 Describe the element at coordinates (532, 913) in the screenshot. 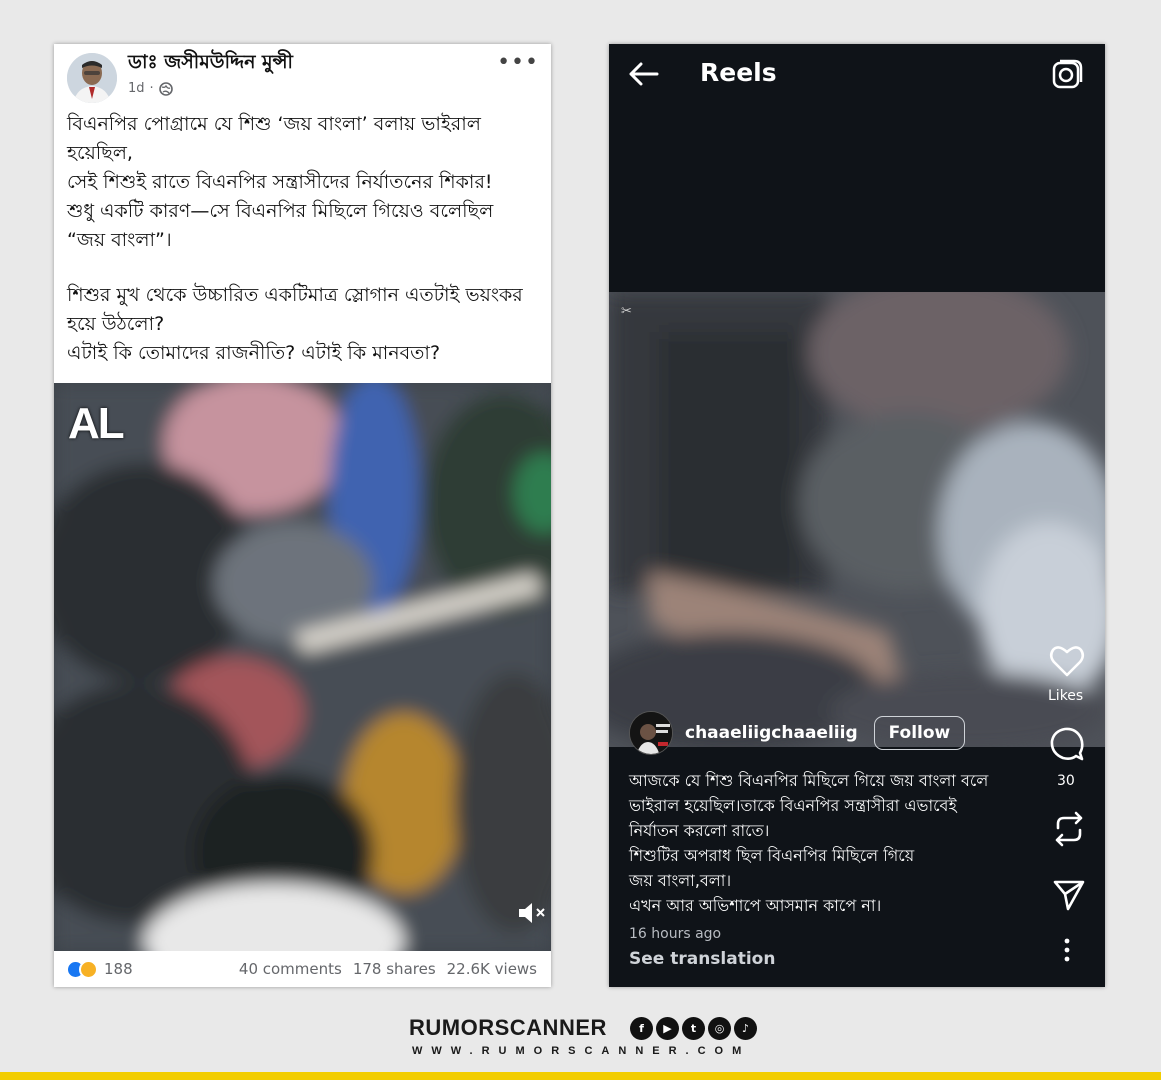

I see `muted-speaker-icon` at that location.